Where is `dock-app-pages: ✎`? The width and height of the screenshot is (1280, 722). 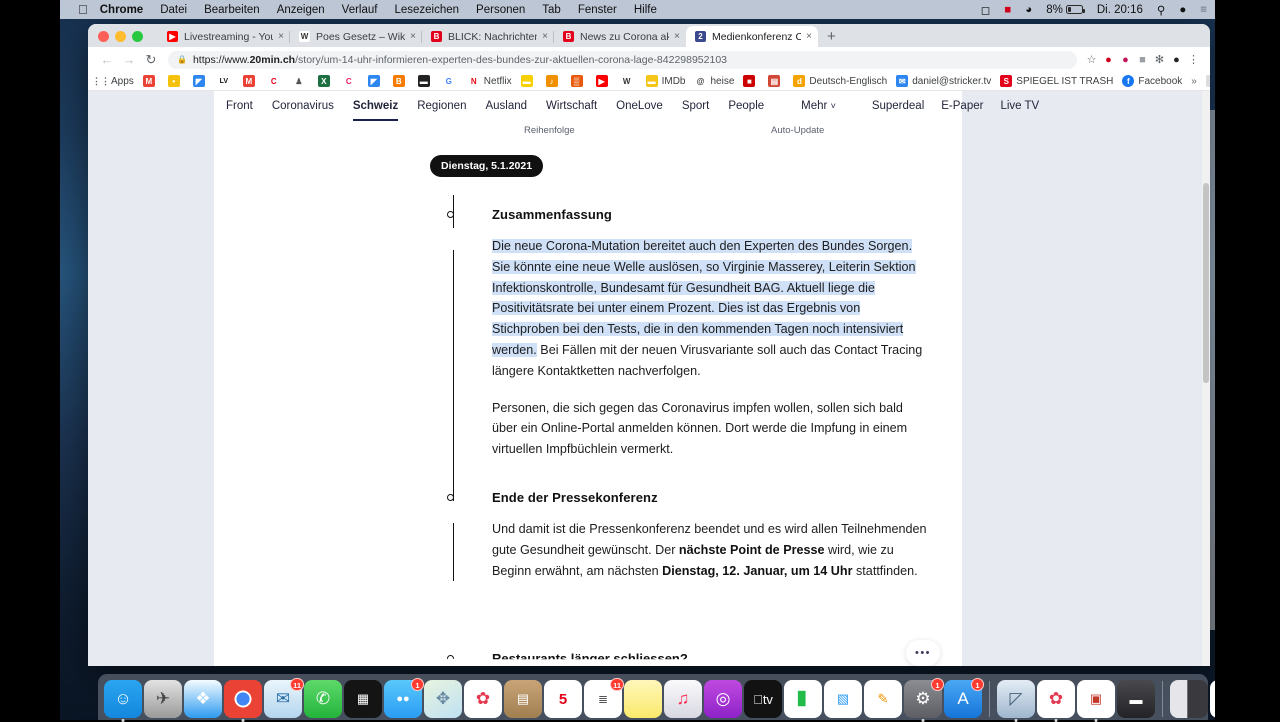
dock-app-pages: ✎ is located at coordinates (883, 699).